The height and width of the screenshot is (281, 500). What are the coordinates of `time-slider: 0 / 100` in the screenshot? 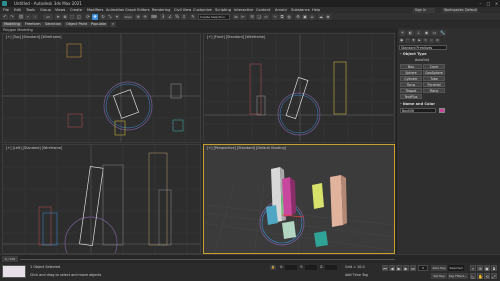 It's located at (10, 259).